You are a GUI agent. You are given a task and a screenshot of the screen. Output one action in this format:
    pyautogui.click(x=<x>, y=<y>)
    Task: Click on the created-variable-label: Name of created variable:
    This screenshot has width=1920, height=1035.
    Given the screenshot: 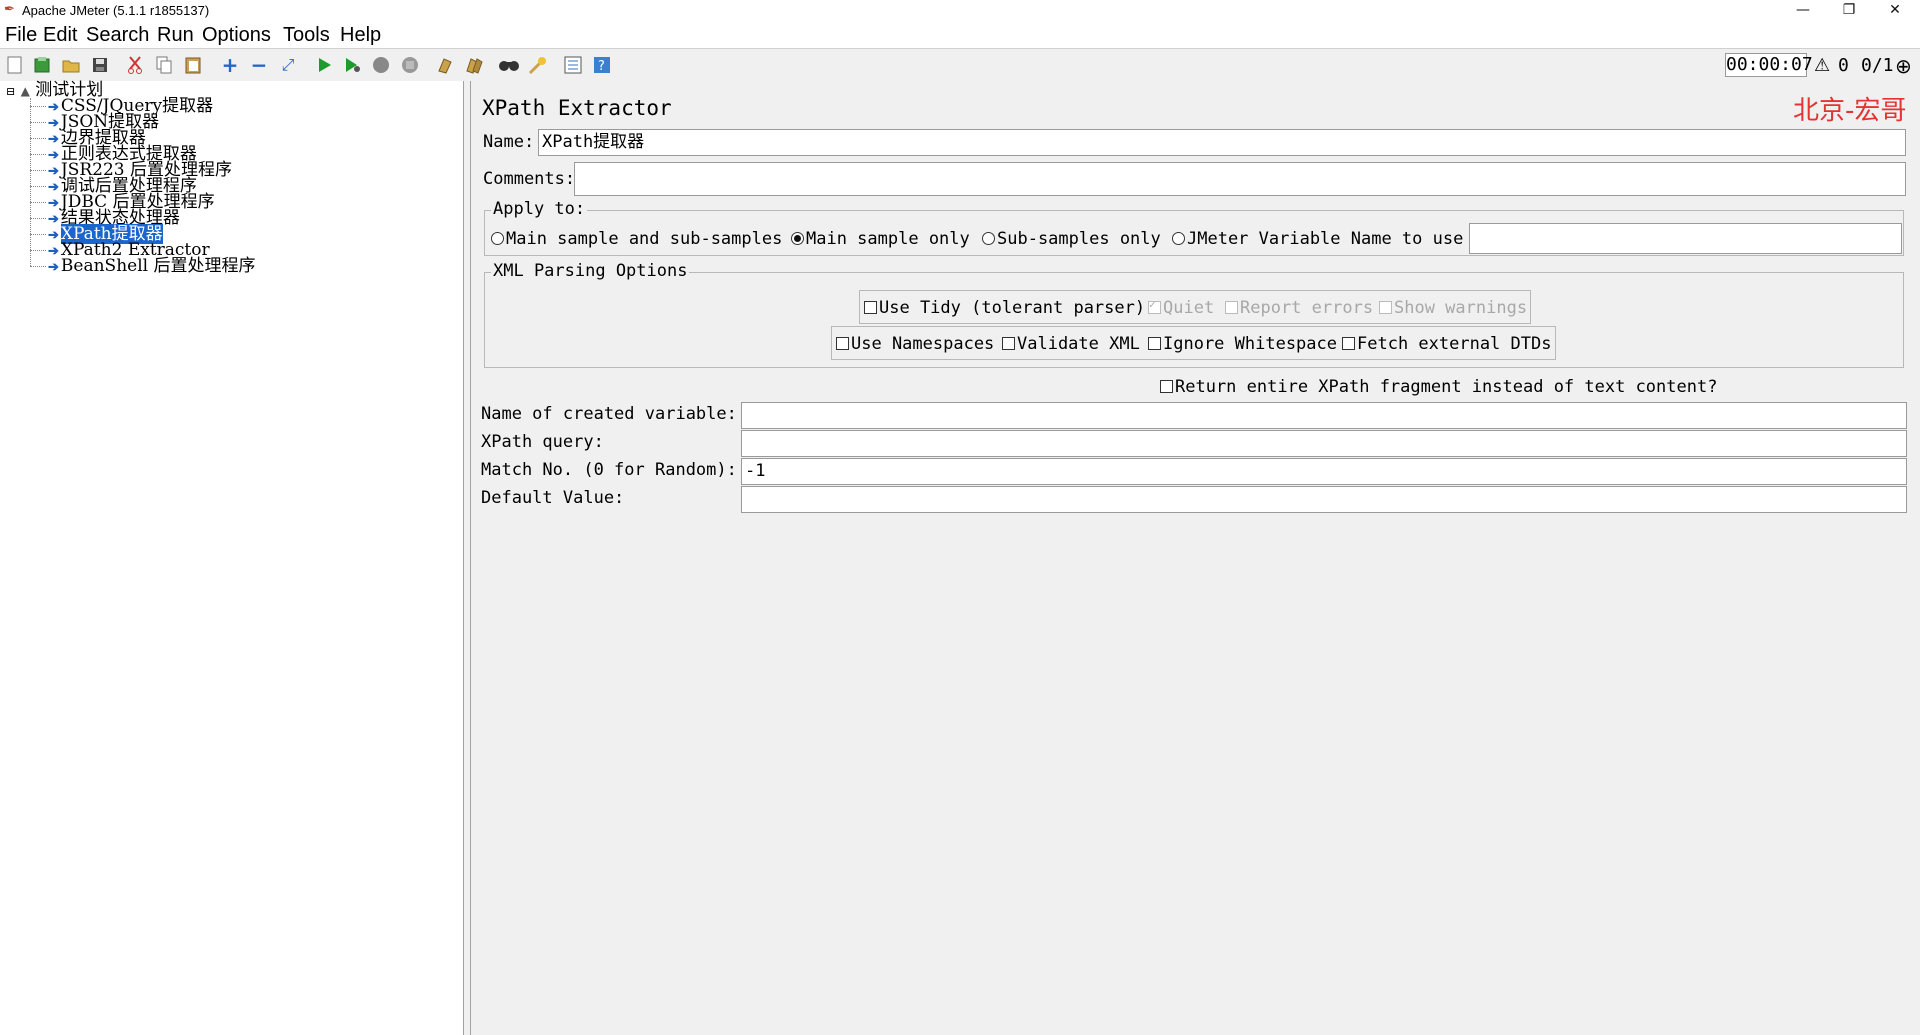 What is the action you would take?
    pyautogui.click(x=609, y=414)
    